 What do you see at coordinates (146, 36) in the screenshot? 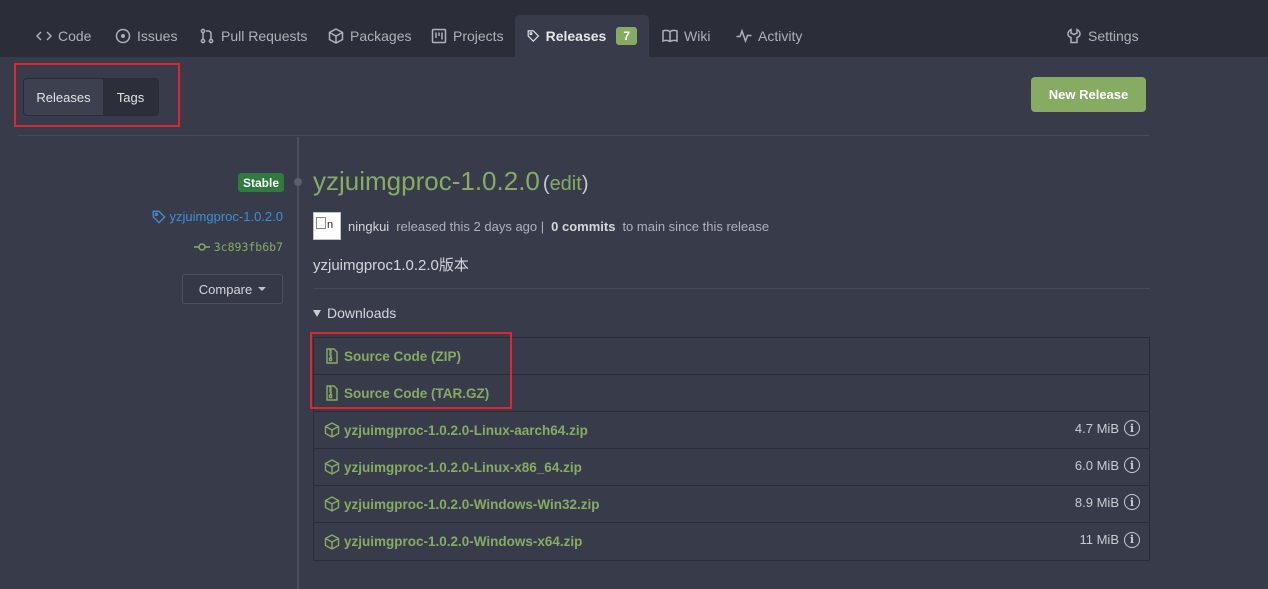
I see `tab-issues: Issues` at bounding box center [146, 36].